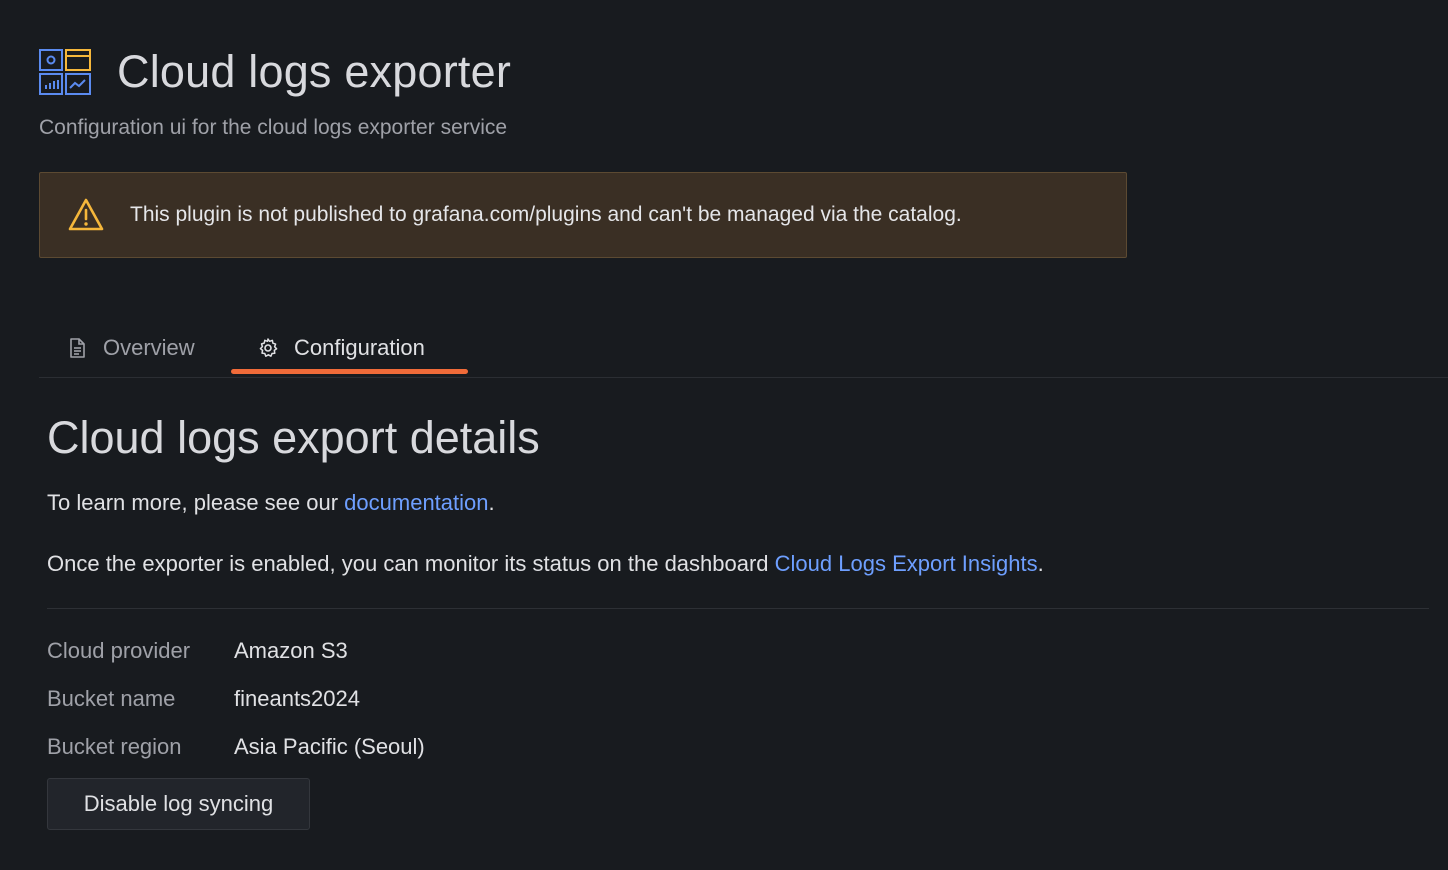  Describe the element at coordinates (119, 650) in the screenshot. I see `field-label: Cloud provider` at that location.